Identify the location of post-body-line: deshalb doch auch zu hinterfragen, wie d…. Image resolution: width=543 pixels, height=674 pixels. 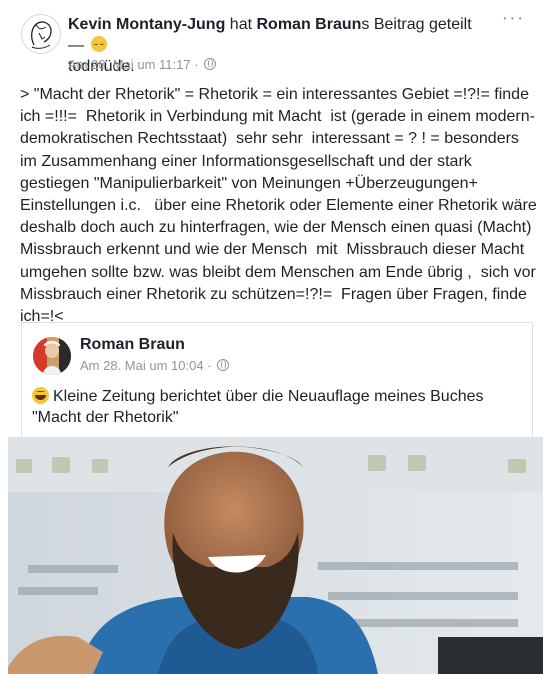
(276, 228).